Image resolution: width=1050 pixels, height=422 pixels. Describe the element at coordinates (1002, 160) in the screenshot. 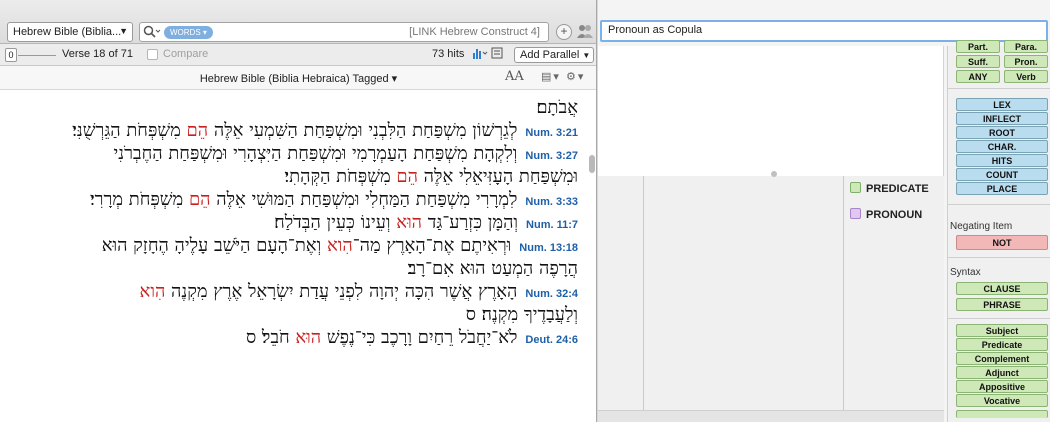

I see `hits-button: HITS` at that location.